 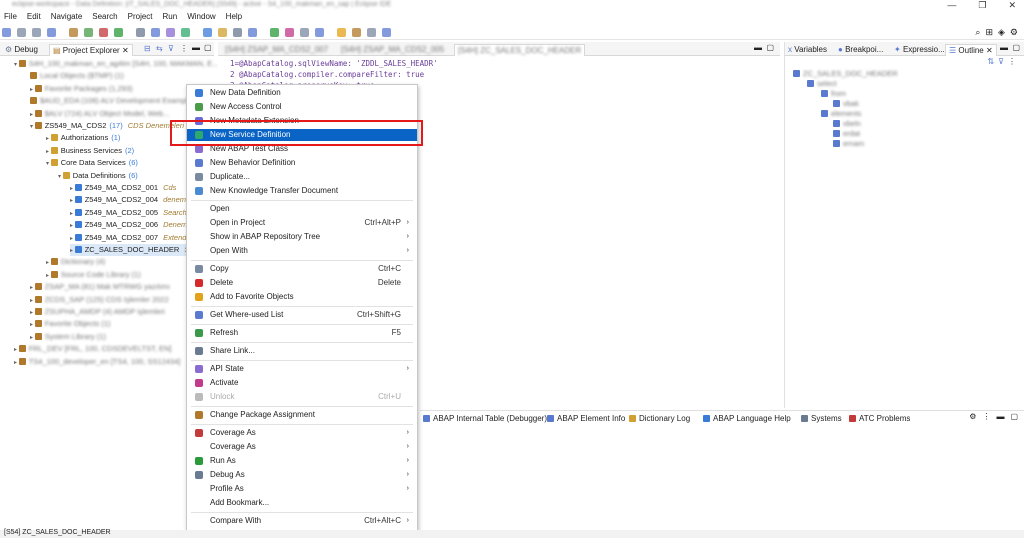 What do you see at coordinates (67, 18) in the screenshot?
I see `menu-navigate: Navigate` at bounding box center [67, 18].